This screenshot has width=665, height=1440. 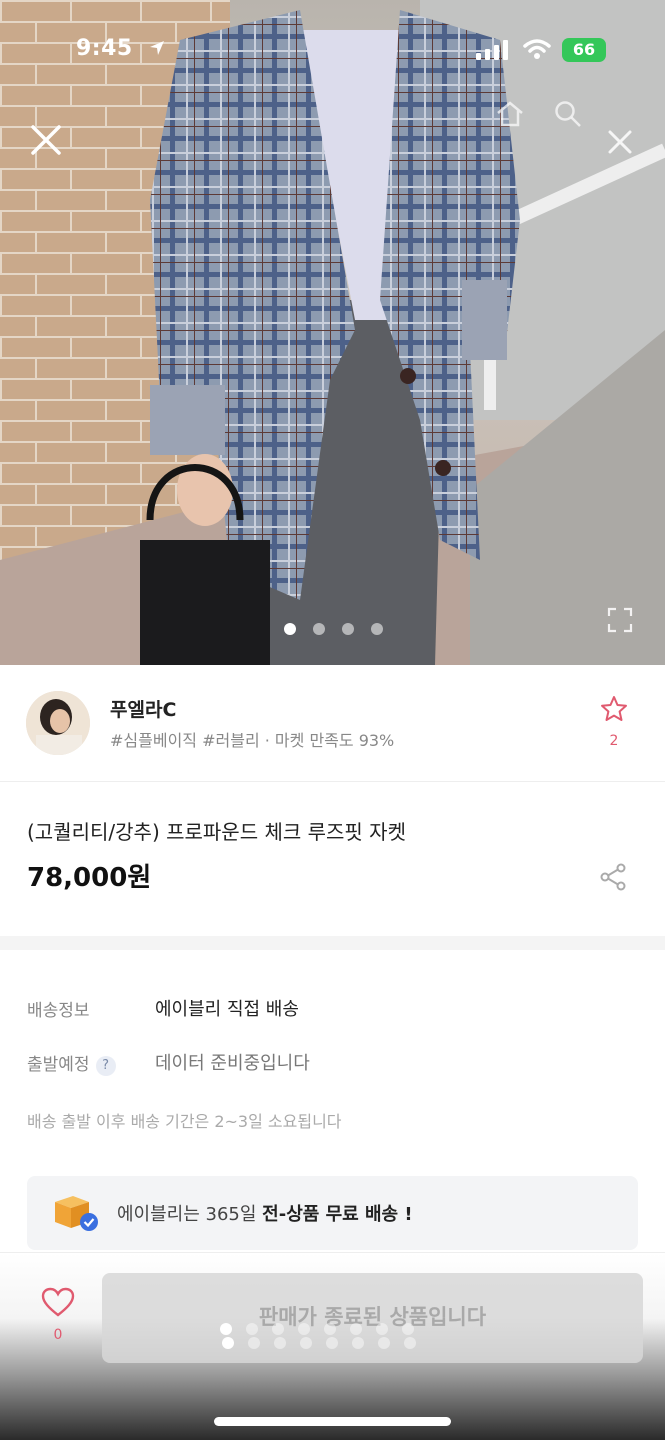 I want to click on seller-section: 푸엘라C #심플베이직 #러블리 · 마켓 만족도 93% 2, so click(x=332, y=723).